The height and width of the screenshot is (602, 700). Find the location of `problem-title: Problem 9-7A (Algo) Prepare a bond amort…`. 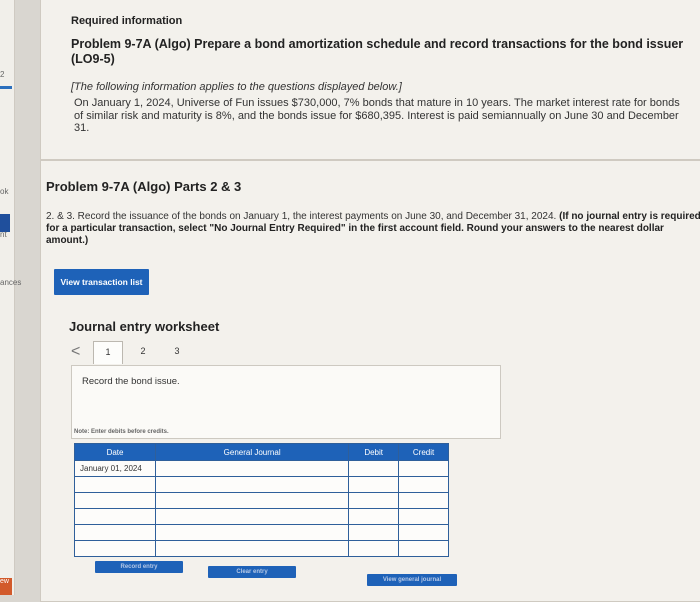

problem-title: Problem 9-7A (Algo) Prepare a bond amort… is located at coordinates (377, 51).